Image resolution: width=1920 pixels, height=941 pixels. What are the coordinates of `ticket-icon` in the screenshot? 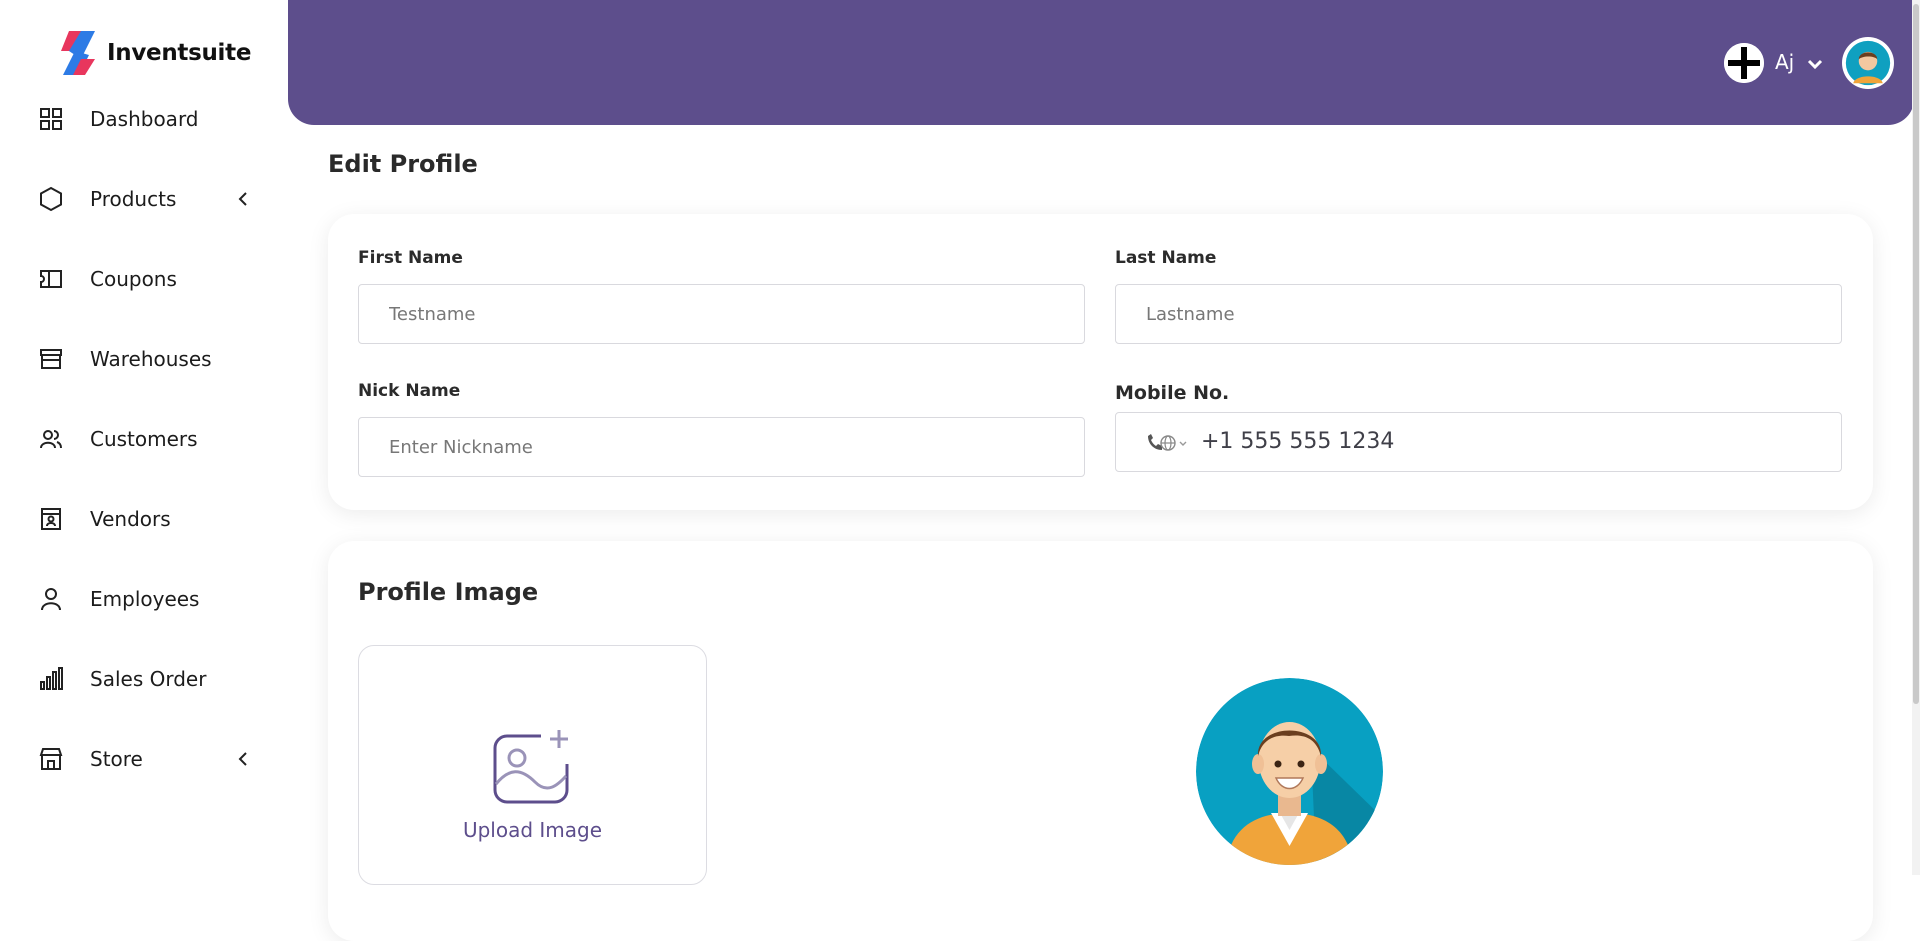 It's located at (51, 279).